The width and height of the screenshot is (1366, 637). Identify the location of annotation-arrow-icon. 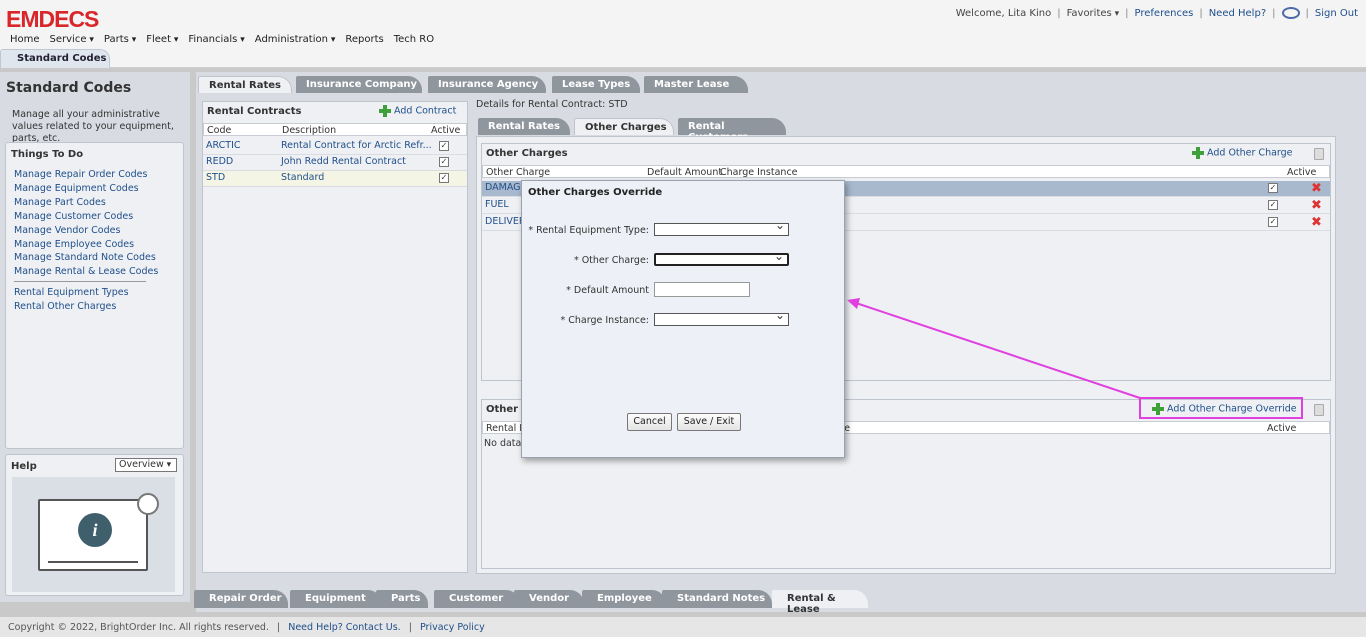
(994, 348).